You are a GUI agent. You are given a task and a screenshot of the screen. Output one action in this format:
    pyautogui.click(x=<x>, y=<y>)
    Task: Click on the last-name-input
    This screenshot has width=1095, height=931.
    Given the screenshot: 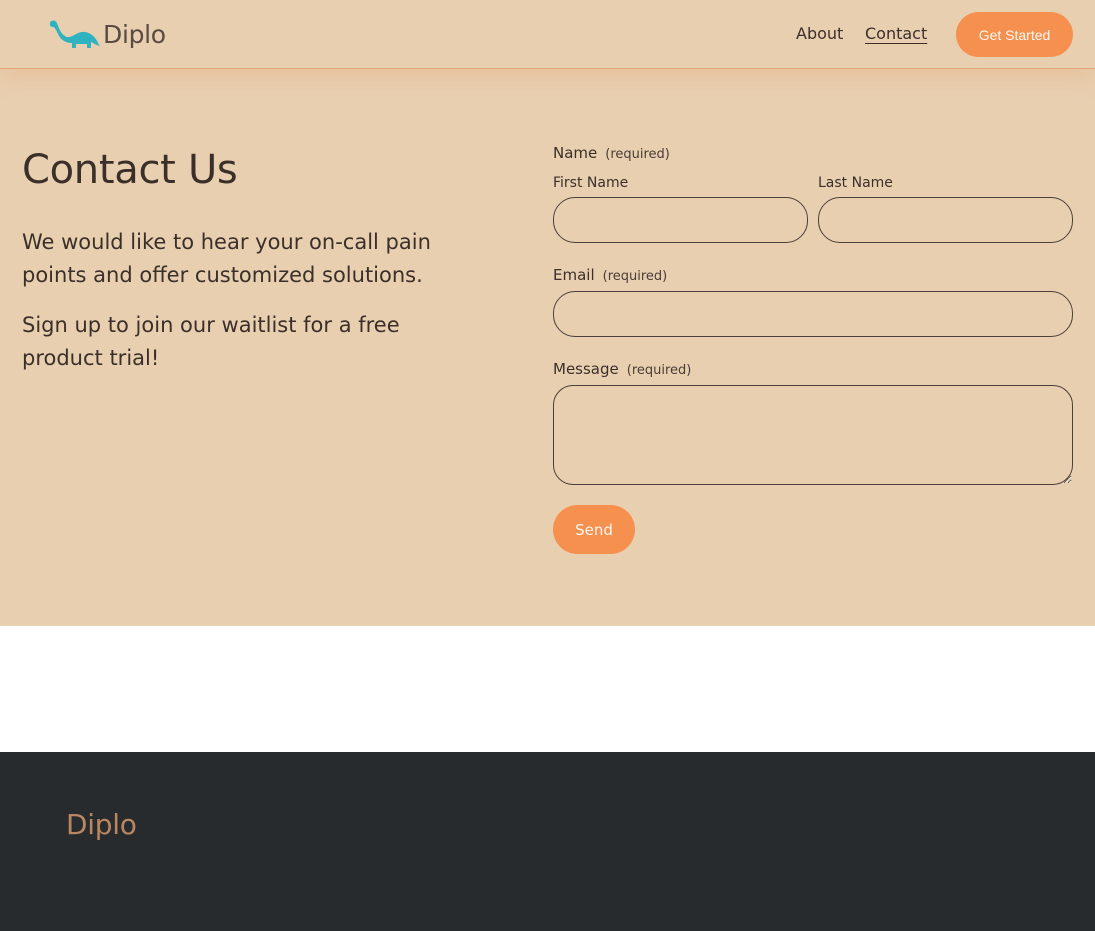 What is the action you would take?
    pyautogui.click(x=945, y=220)
    